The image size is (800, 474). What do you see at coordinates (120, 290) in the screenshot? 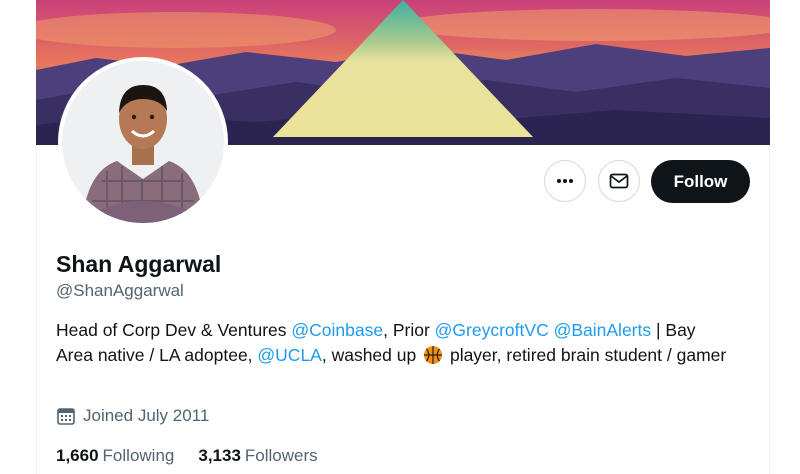
I see `profile-handle: @ShanAggarwal` at bounding box center [120, 290].